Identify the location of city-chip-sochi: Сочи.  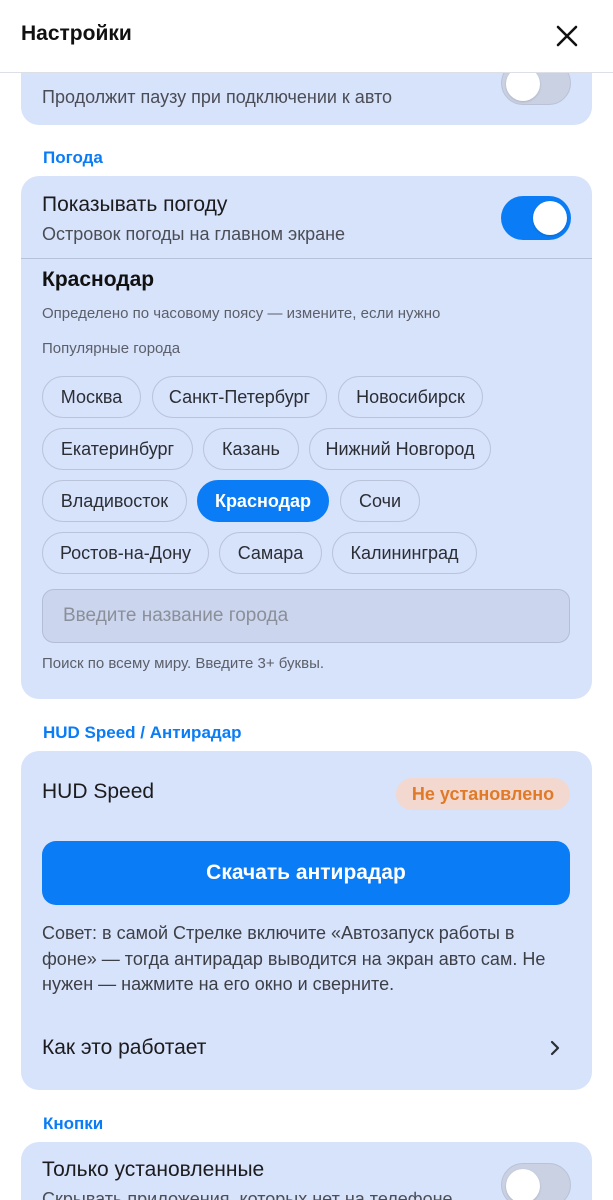
(380, 501).